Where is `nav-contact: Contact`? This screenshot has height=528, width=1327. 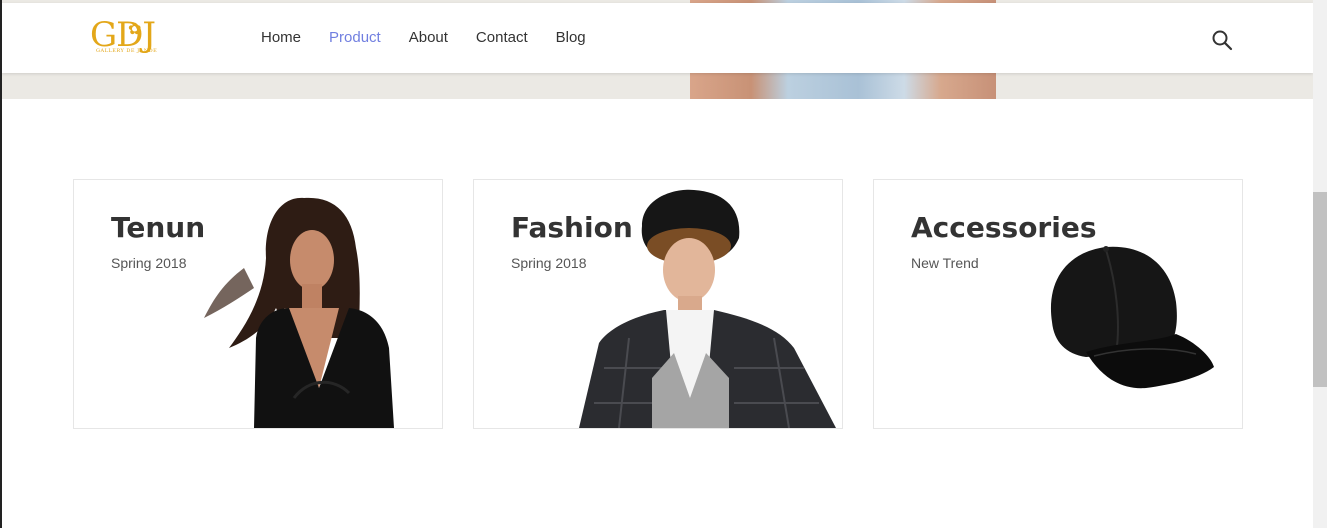 nav-contact: Contact is located at coordinates (502, 38).